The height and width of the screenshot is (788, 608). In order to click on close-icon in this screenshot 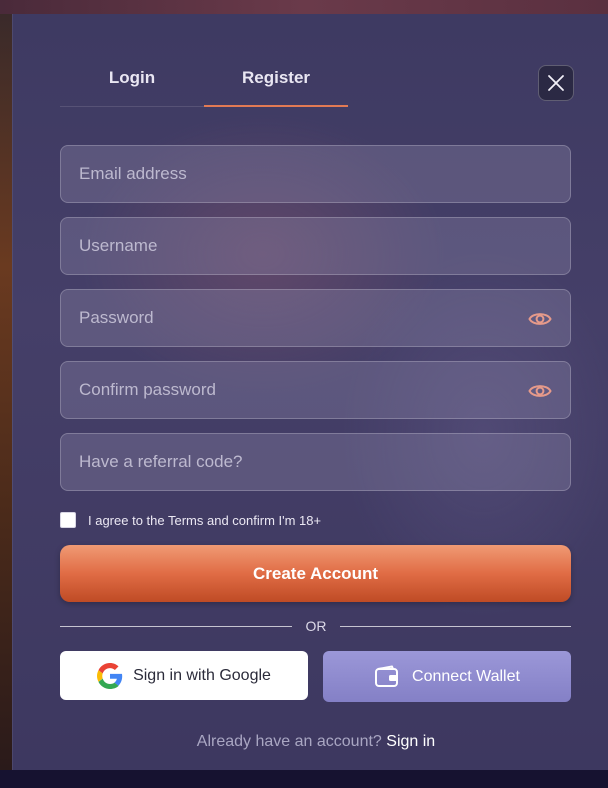, I will do `click(556, 83)`.